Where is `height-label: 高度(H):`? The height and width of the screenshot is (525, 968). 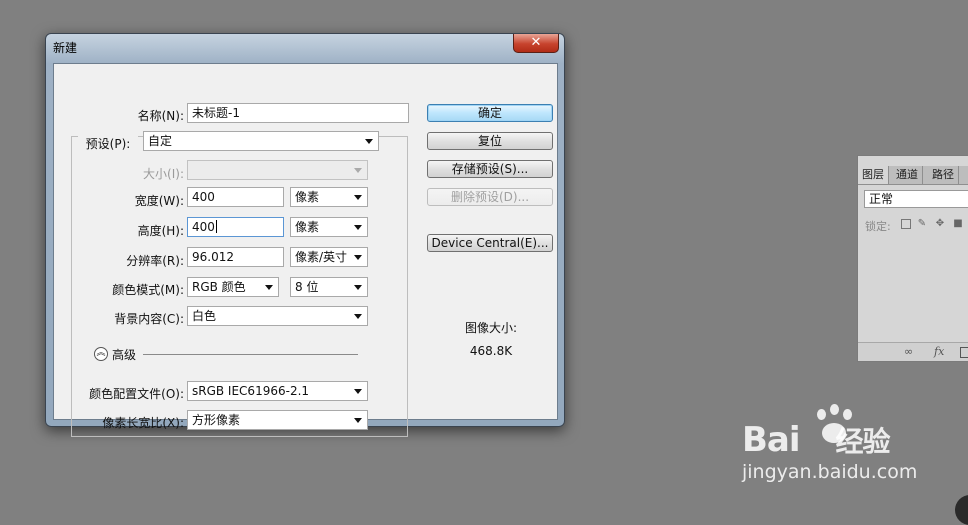
height-label: 高度(H): is located at coordinates (160, 231).